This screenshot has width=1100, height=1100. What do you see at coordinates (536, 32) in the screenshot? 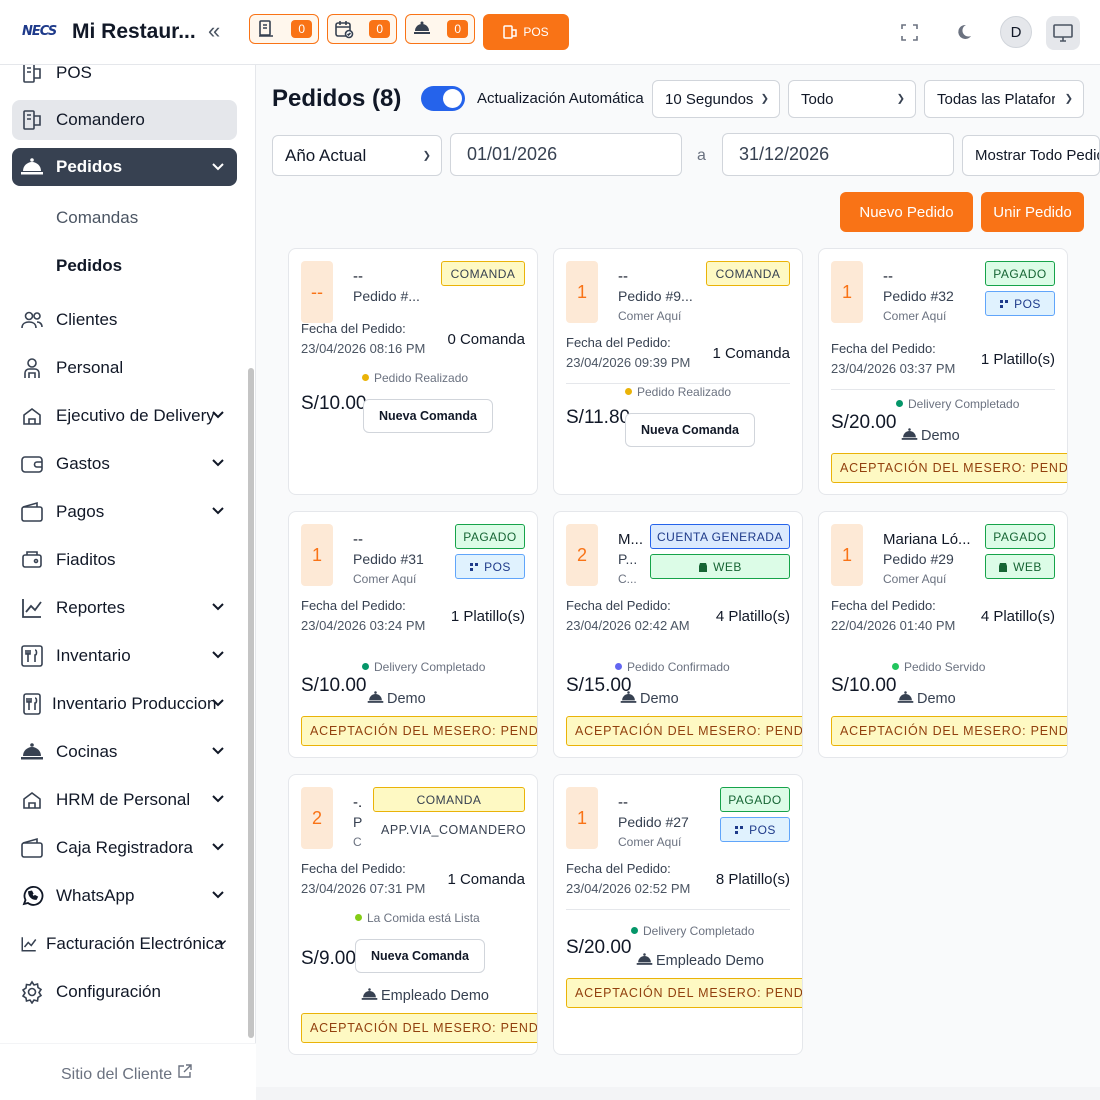
I see `pos-button-label: POS` at bounding box center [536, 32].